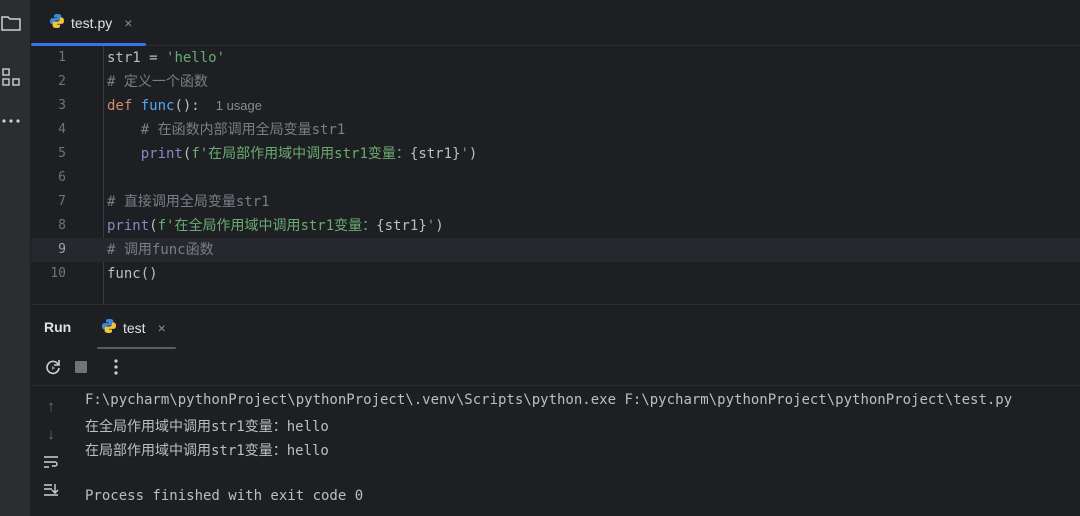  What do you see at coordinates (58, 273) in the screenshot?
I see `line-number: 10` at bounding box center [58, 273].